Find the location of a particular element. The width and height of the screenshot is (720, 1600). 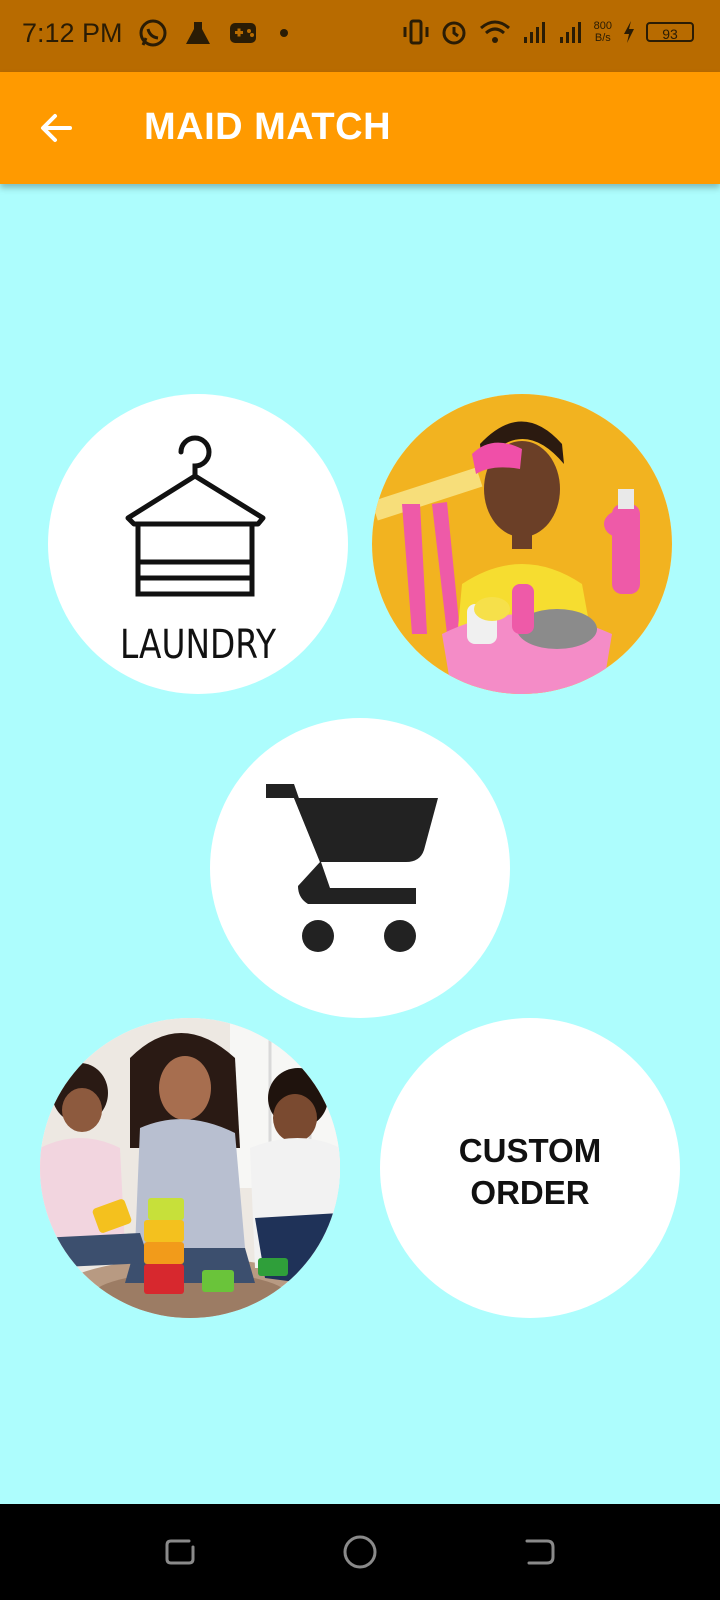

charging-icon is located at coordinates (629, 32).